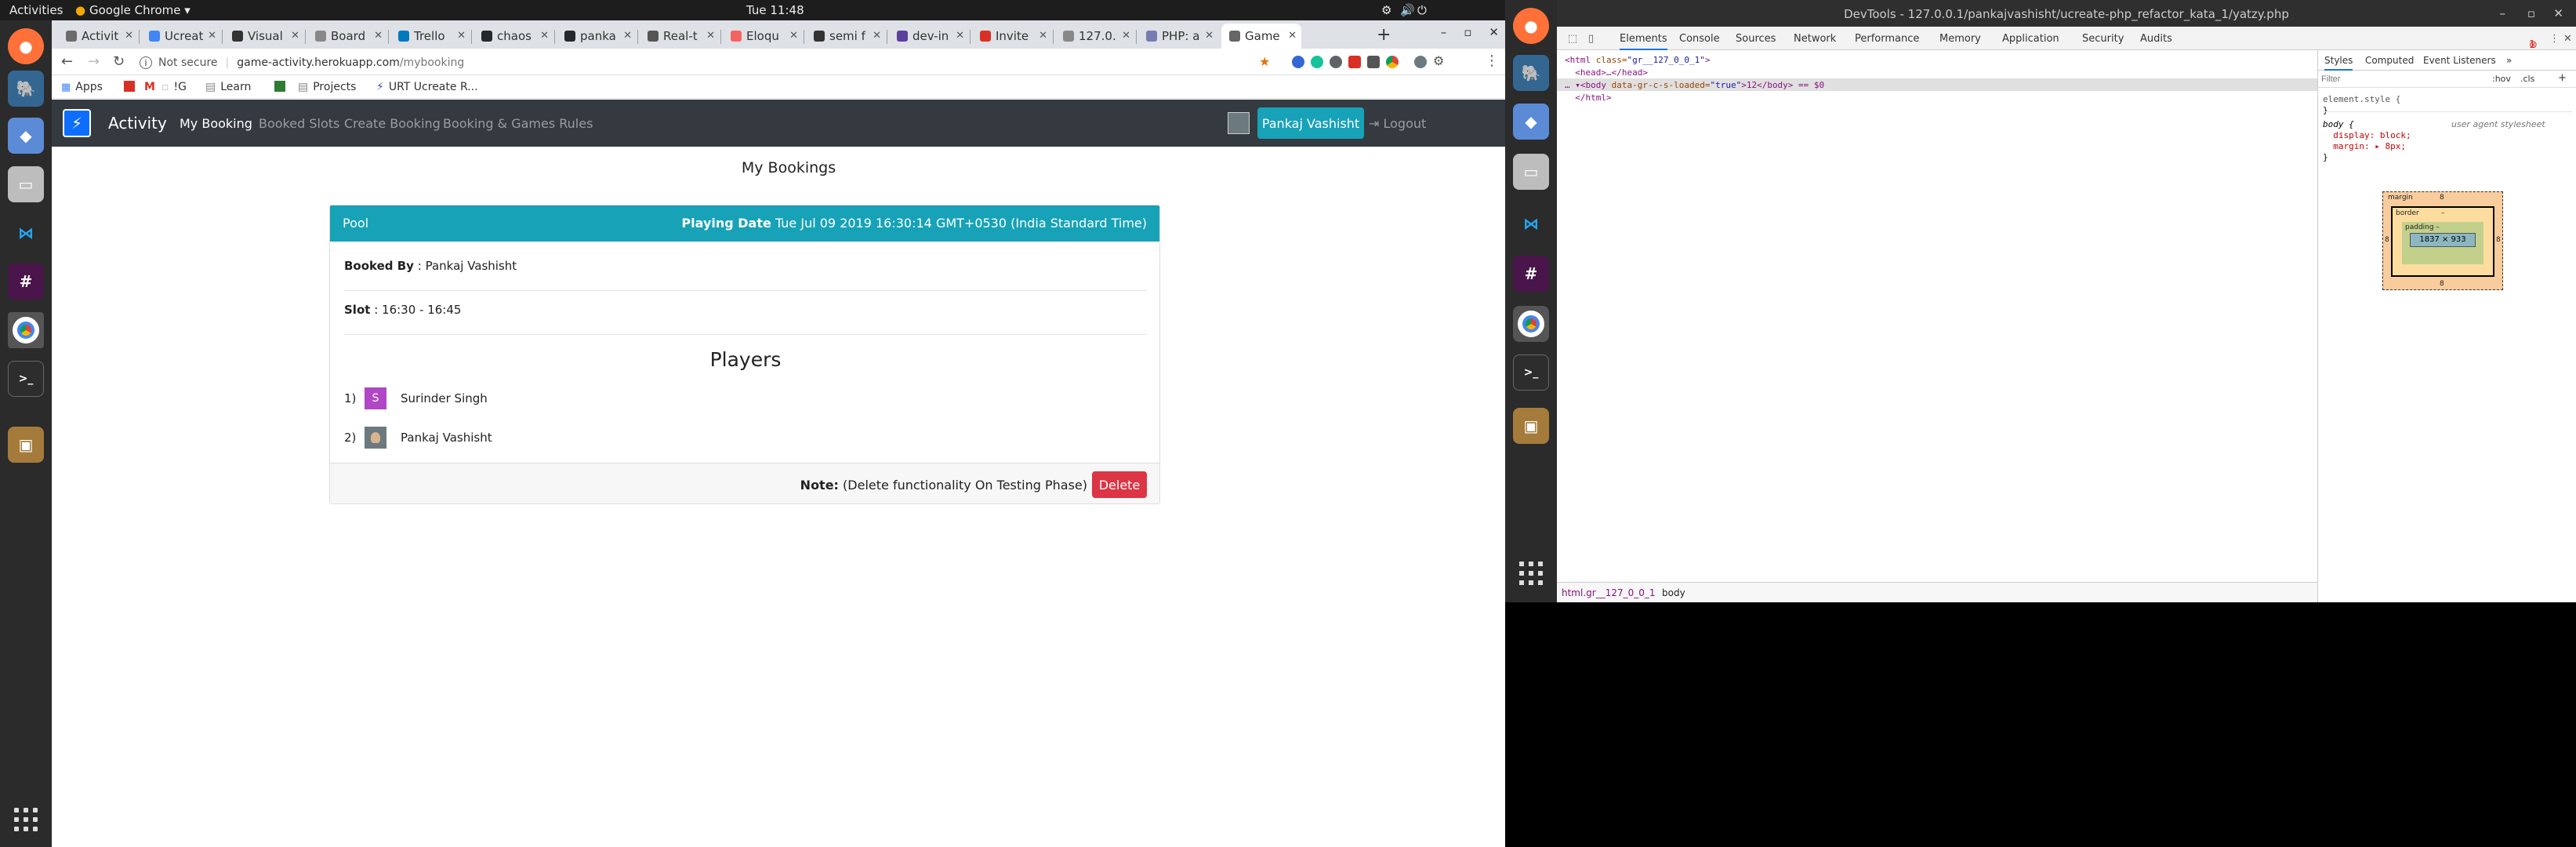  I want to click on power-icon: ⏻, so click(1422, 10).